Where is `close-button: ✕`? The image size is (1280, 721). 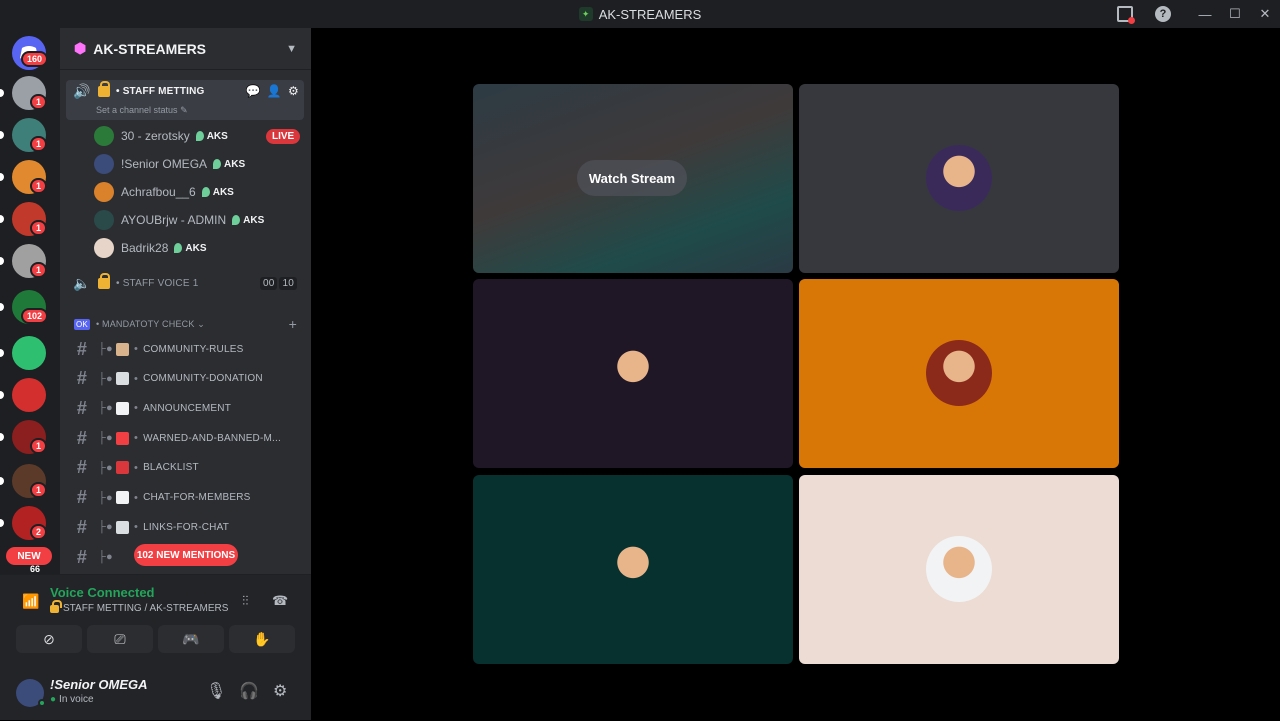 close-button: ✕ is located at coordinates (1265, 14).